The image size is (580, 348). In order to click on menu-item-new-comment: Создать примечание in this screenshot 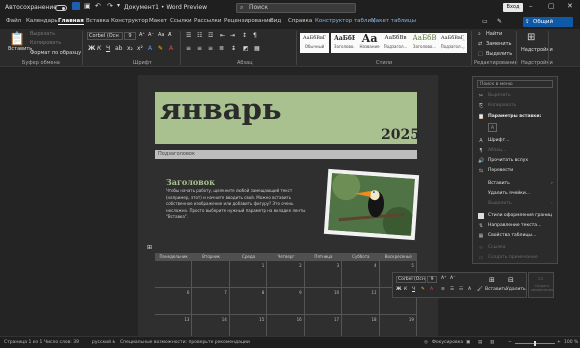, I will do `click(513, 257)`.